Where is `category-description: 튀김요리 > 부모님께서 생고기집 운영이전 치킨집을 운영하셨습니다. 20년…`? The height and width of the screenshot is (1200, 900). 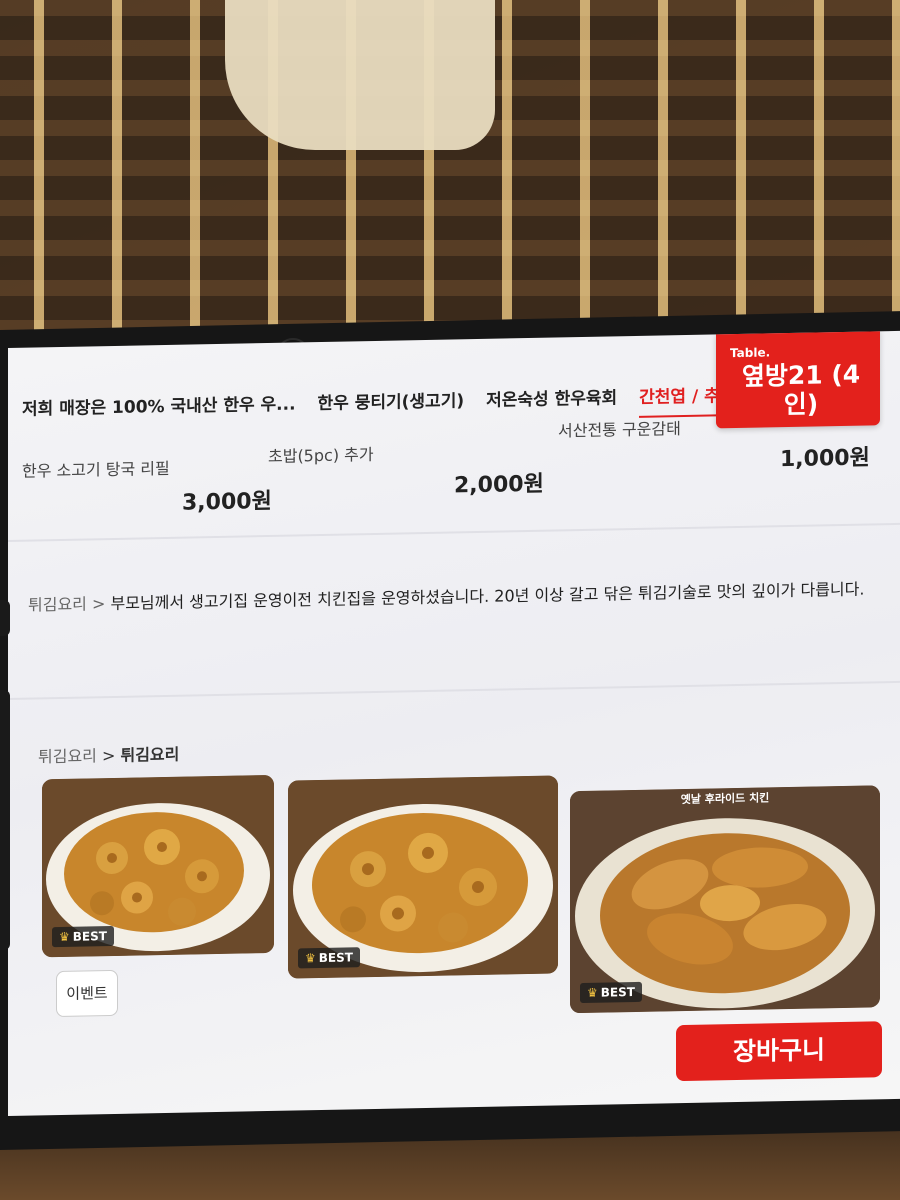 category-description: 튀김요리 > 부모님께서 생고기집 운영이전 치킨집을 운영하셨습니다. 20년… is located at coordinates (453, 596).